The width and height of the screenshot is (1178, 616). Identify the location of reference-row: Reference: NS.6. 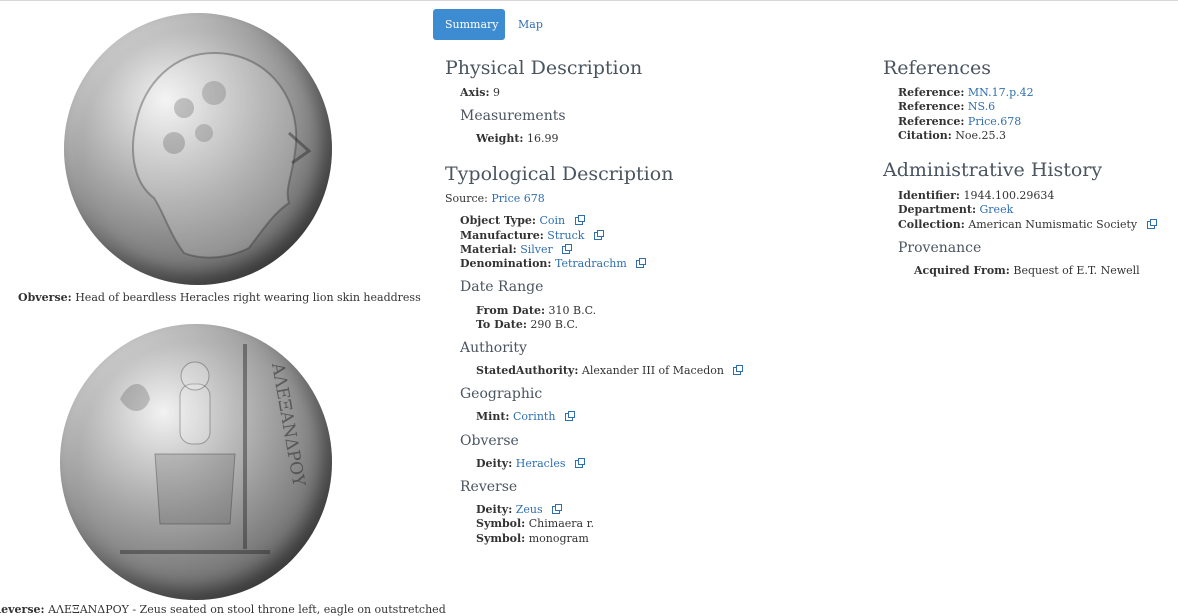
(947, 106).